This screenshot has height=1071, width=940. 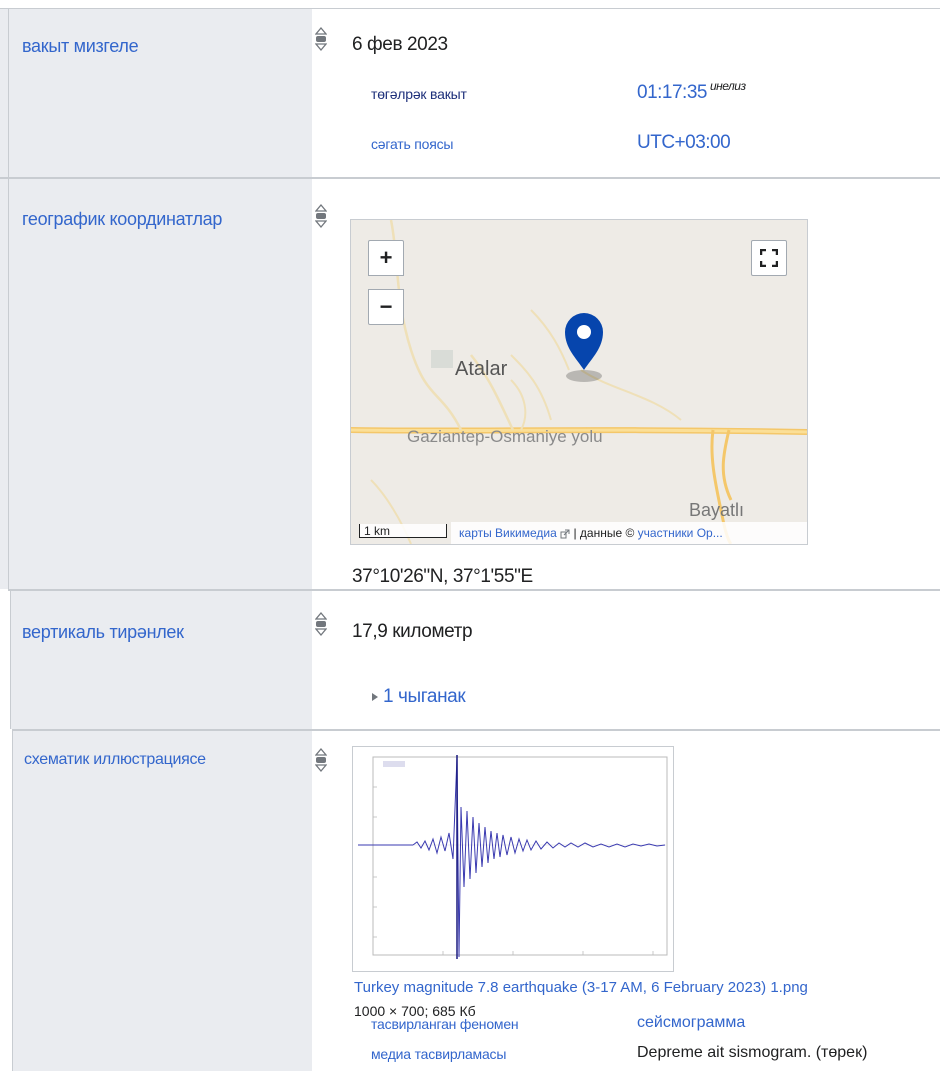 I want to click on zoom-out-button: −, so click(x=386, y=307).